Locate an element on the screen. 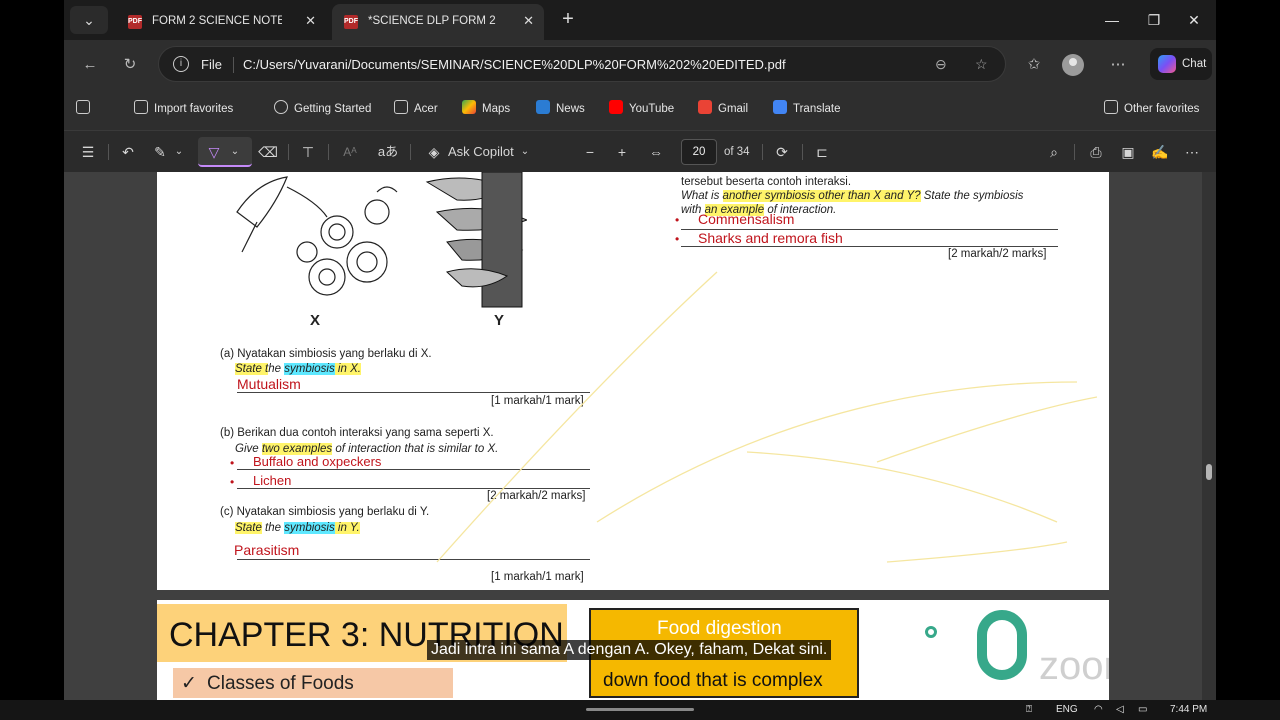  text: State the symbiosis is located at coordinates (972, 196).